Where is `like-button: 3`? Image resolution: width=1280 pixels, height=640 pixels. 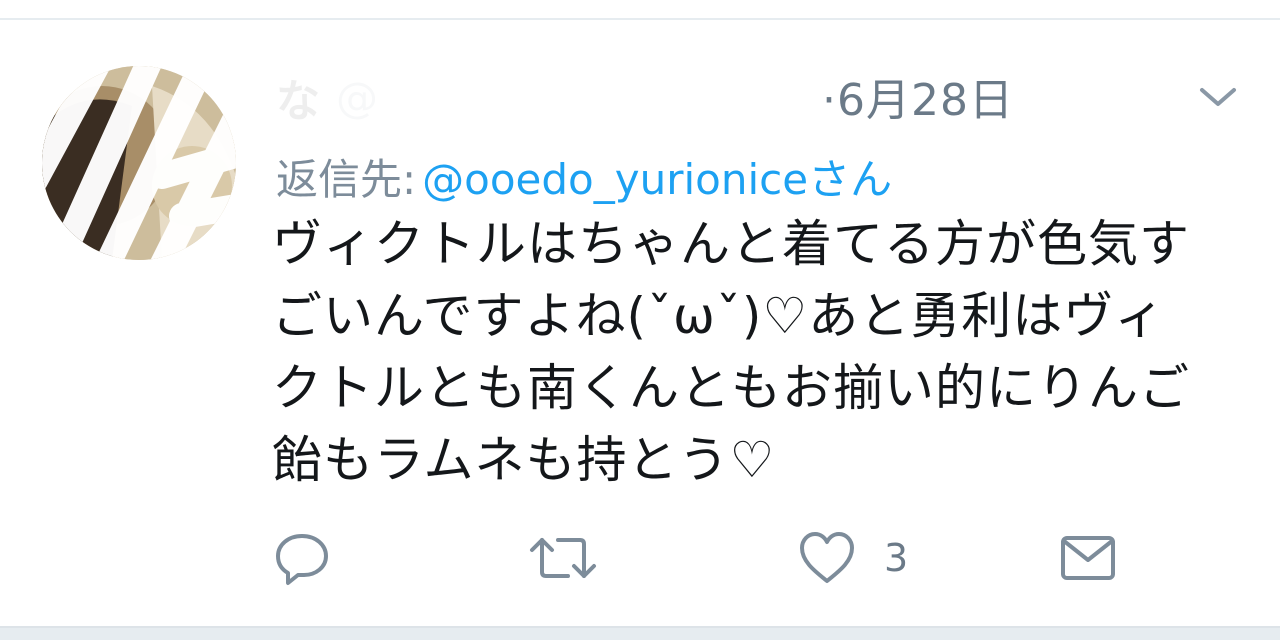
like-button: 3 is located at coordinates (852, 558).